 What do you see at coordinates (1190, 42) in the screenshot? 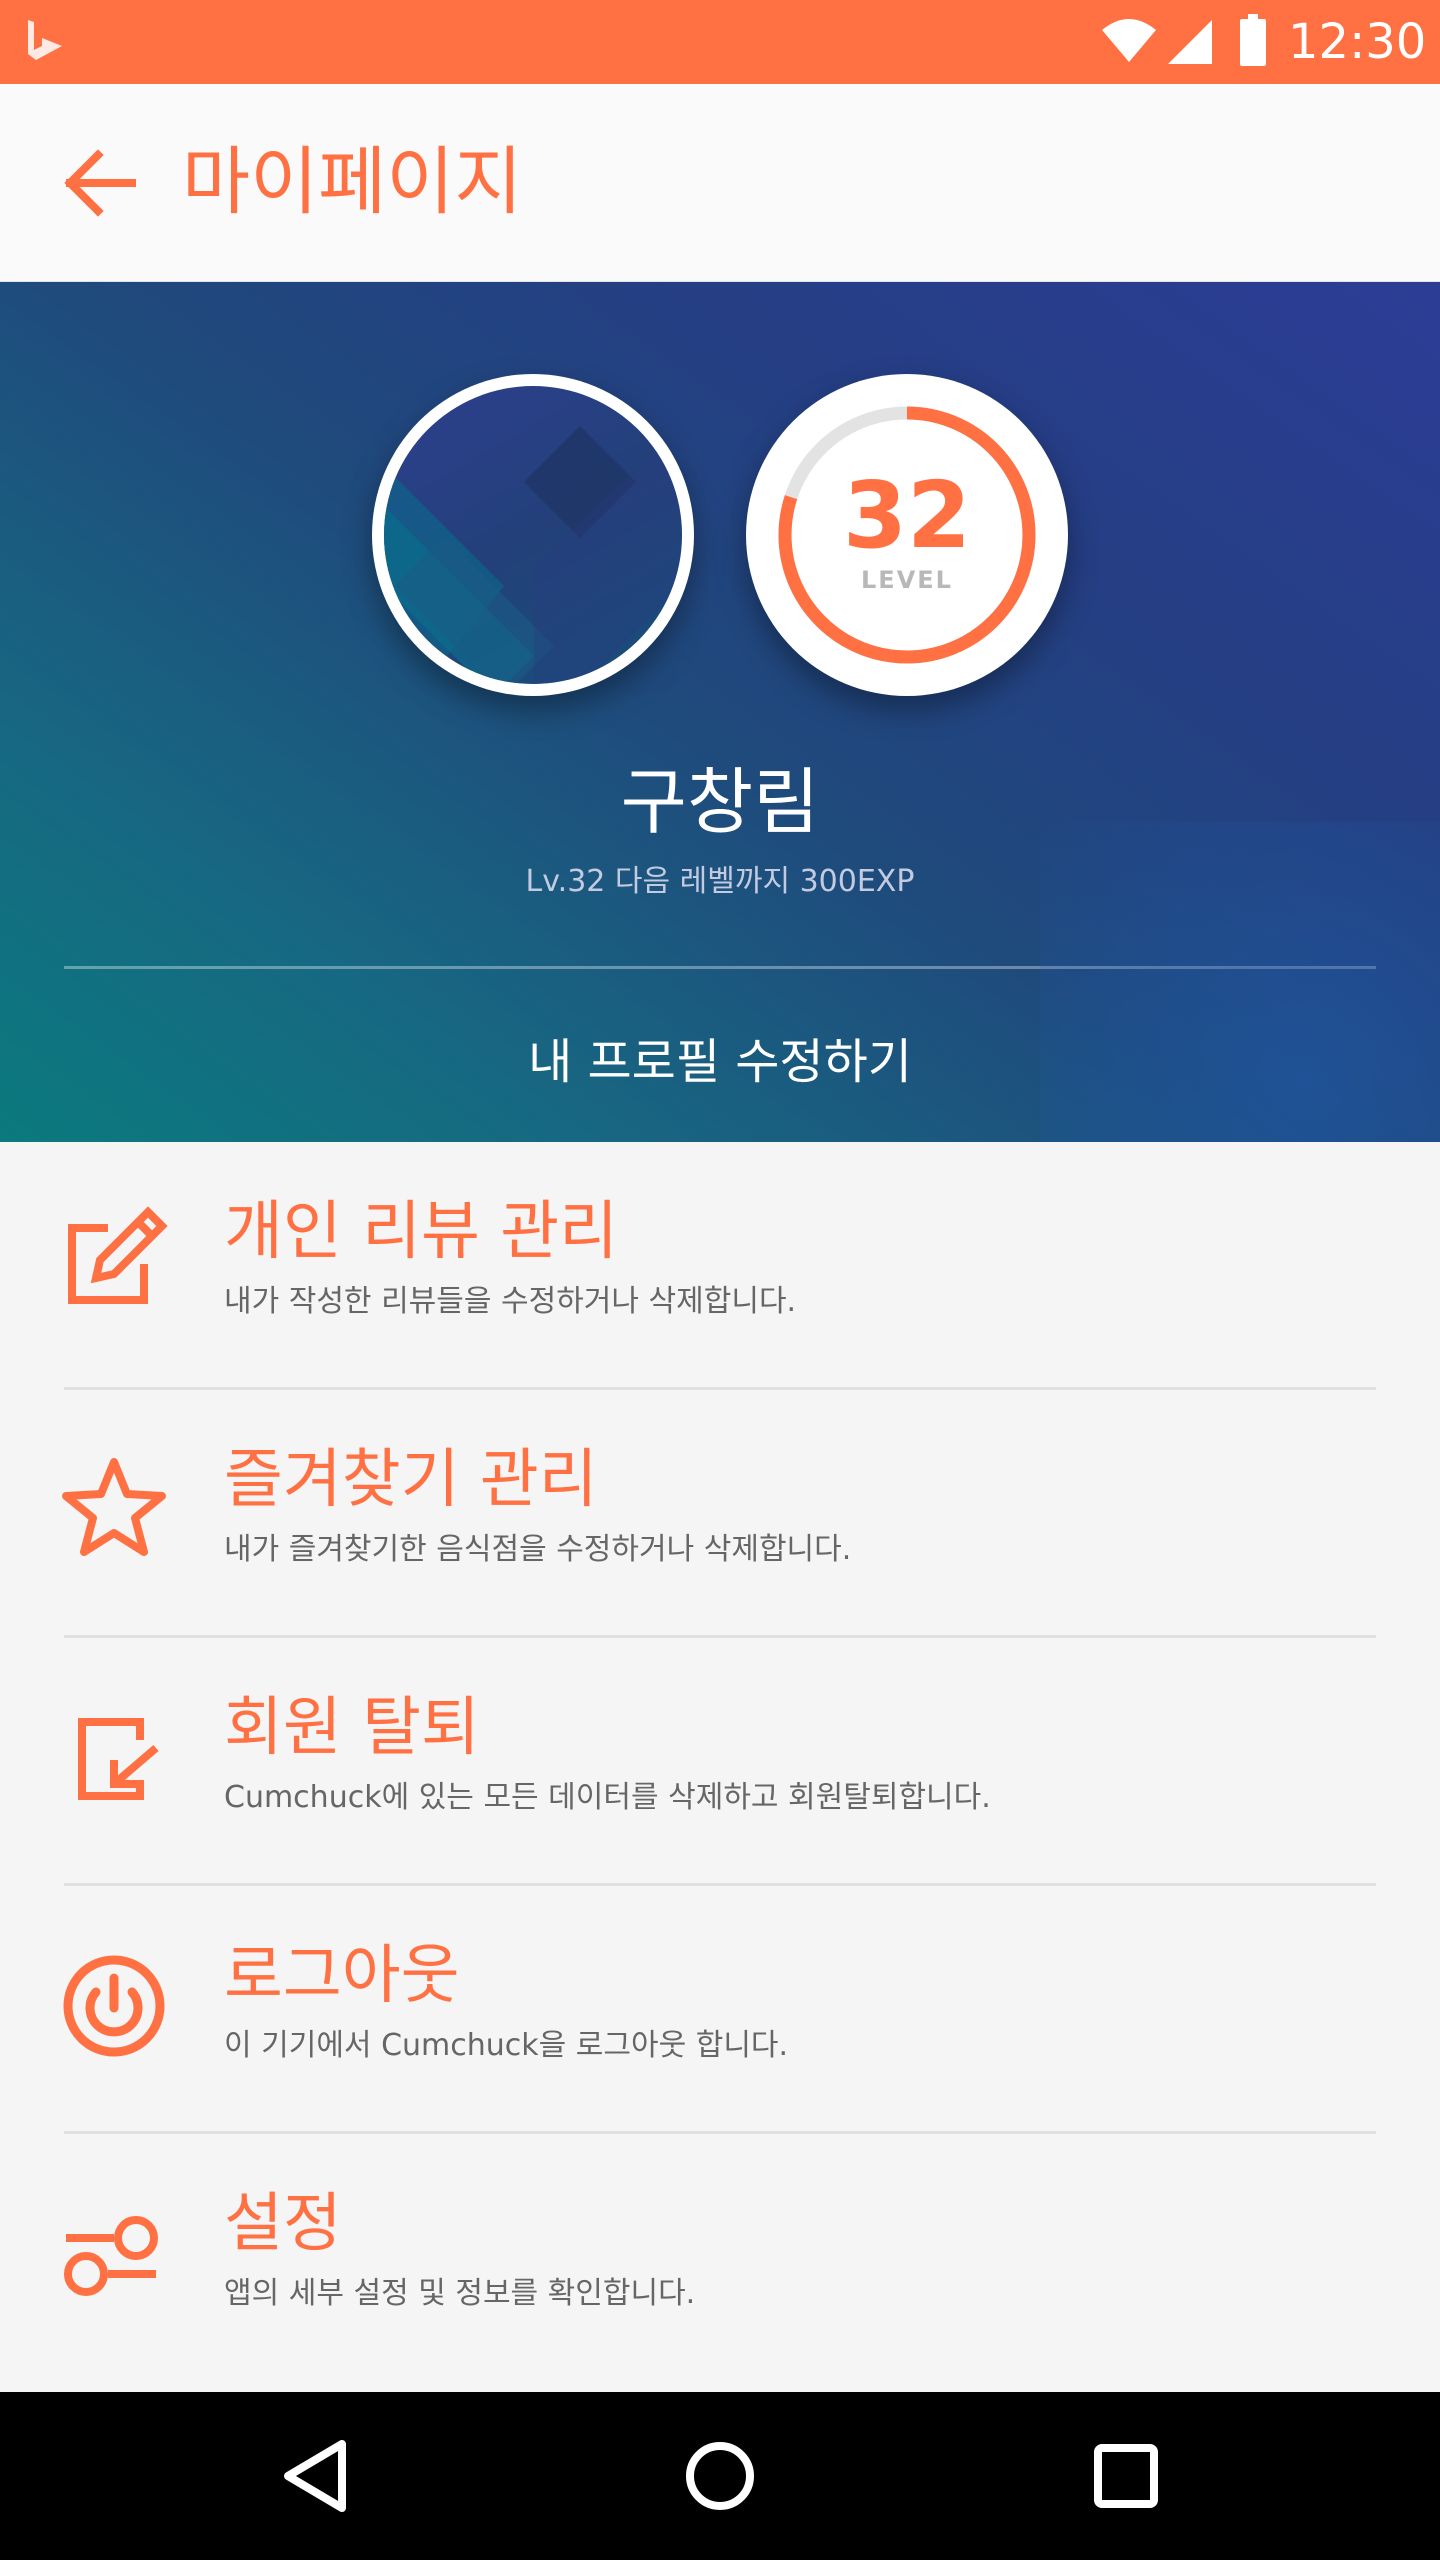
I see `signal-icon` at bounding box center [1190, 42].